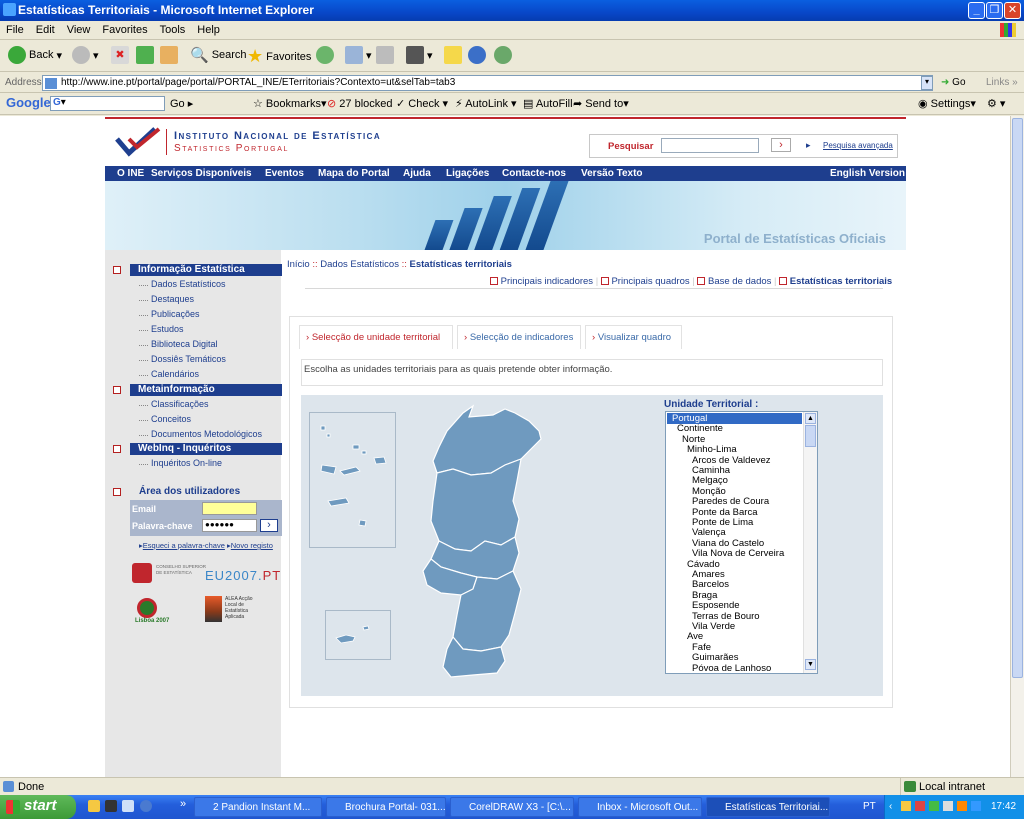  Describe the element at coordinates (810, 664) in the screenshot. I see `scroll-down-arrow-icon: ▼` at that location.